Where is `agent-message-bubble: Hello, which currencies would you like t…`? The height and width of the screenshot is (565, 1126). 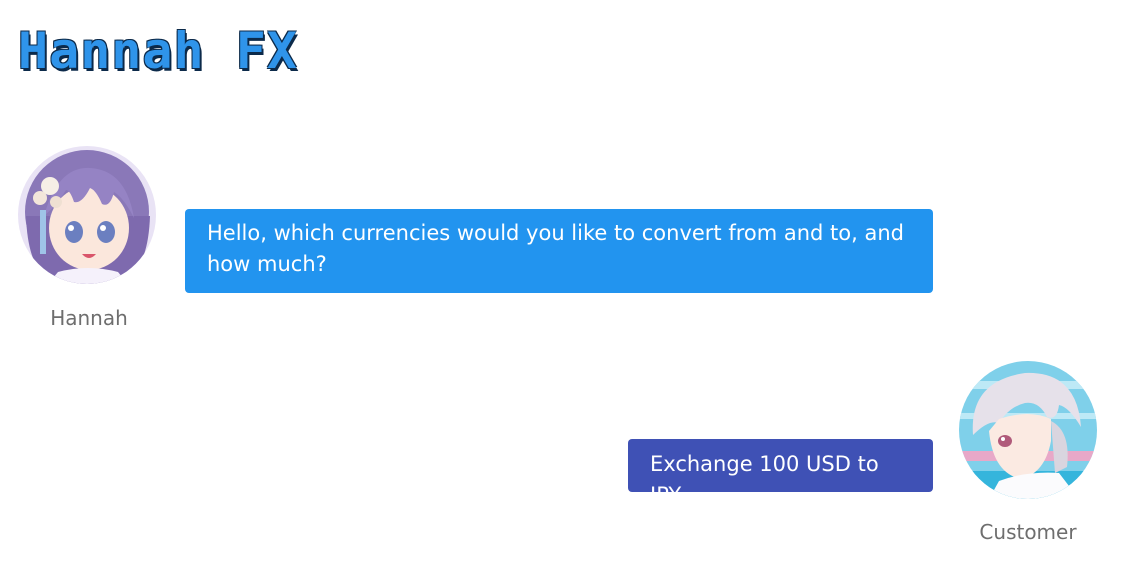 agent-message-bubble: Hello, which currencies would you like t… is located at coordinates (559, 251).